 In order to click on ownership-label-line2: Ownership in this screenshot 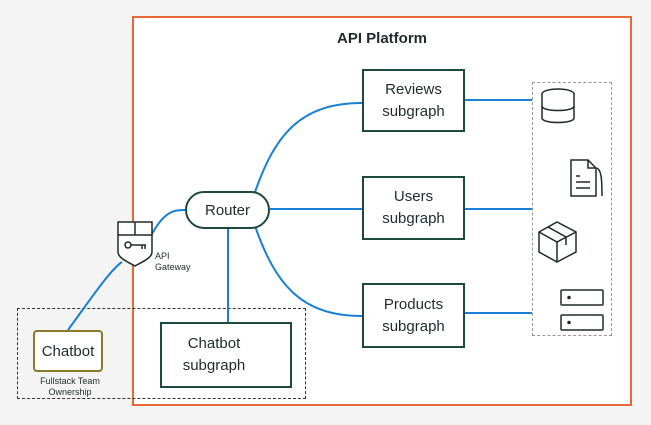, I will do `click(70, 392)`.